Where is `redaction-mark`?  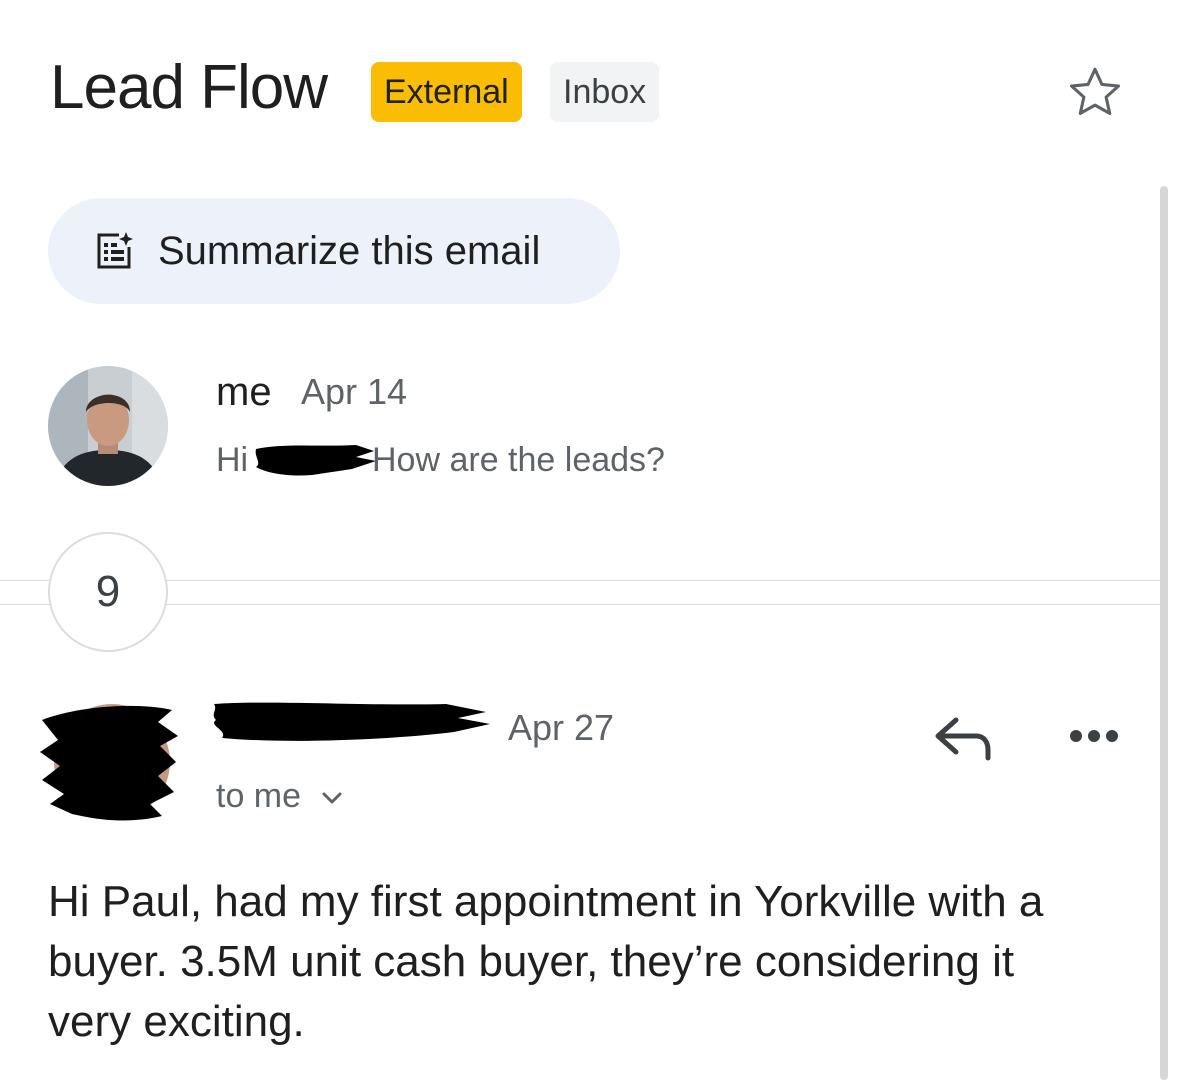
redaction-mark is located at coordinates (315, 460).